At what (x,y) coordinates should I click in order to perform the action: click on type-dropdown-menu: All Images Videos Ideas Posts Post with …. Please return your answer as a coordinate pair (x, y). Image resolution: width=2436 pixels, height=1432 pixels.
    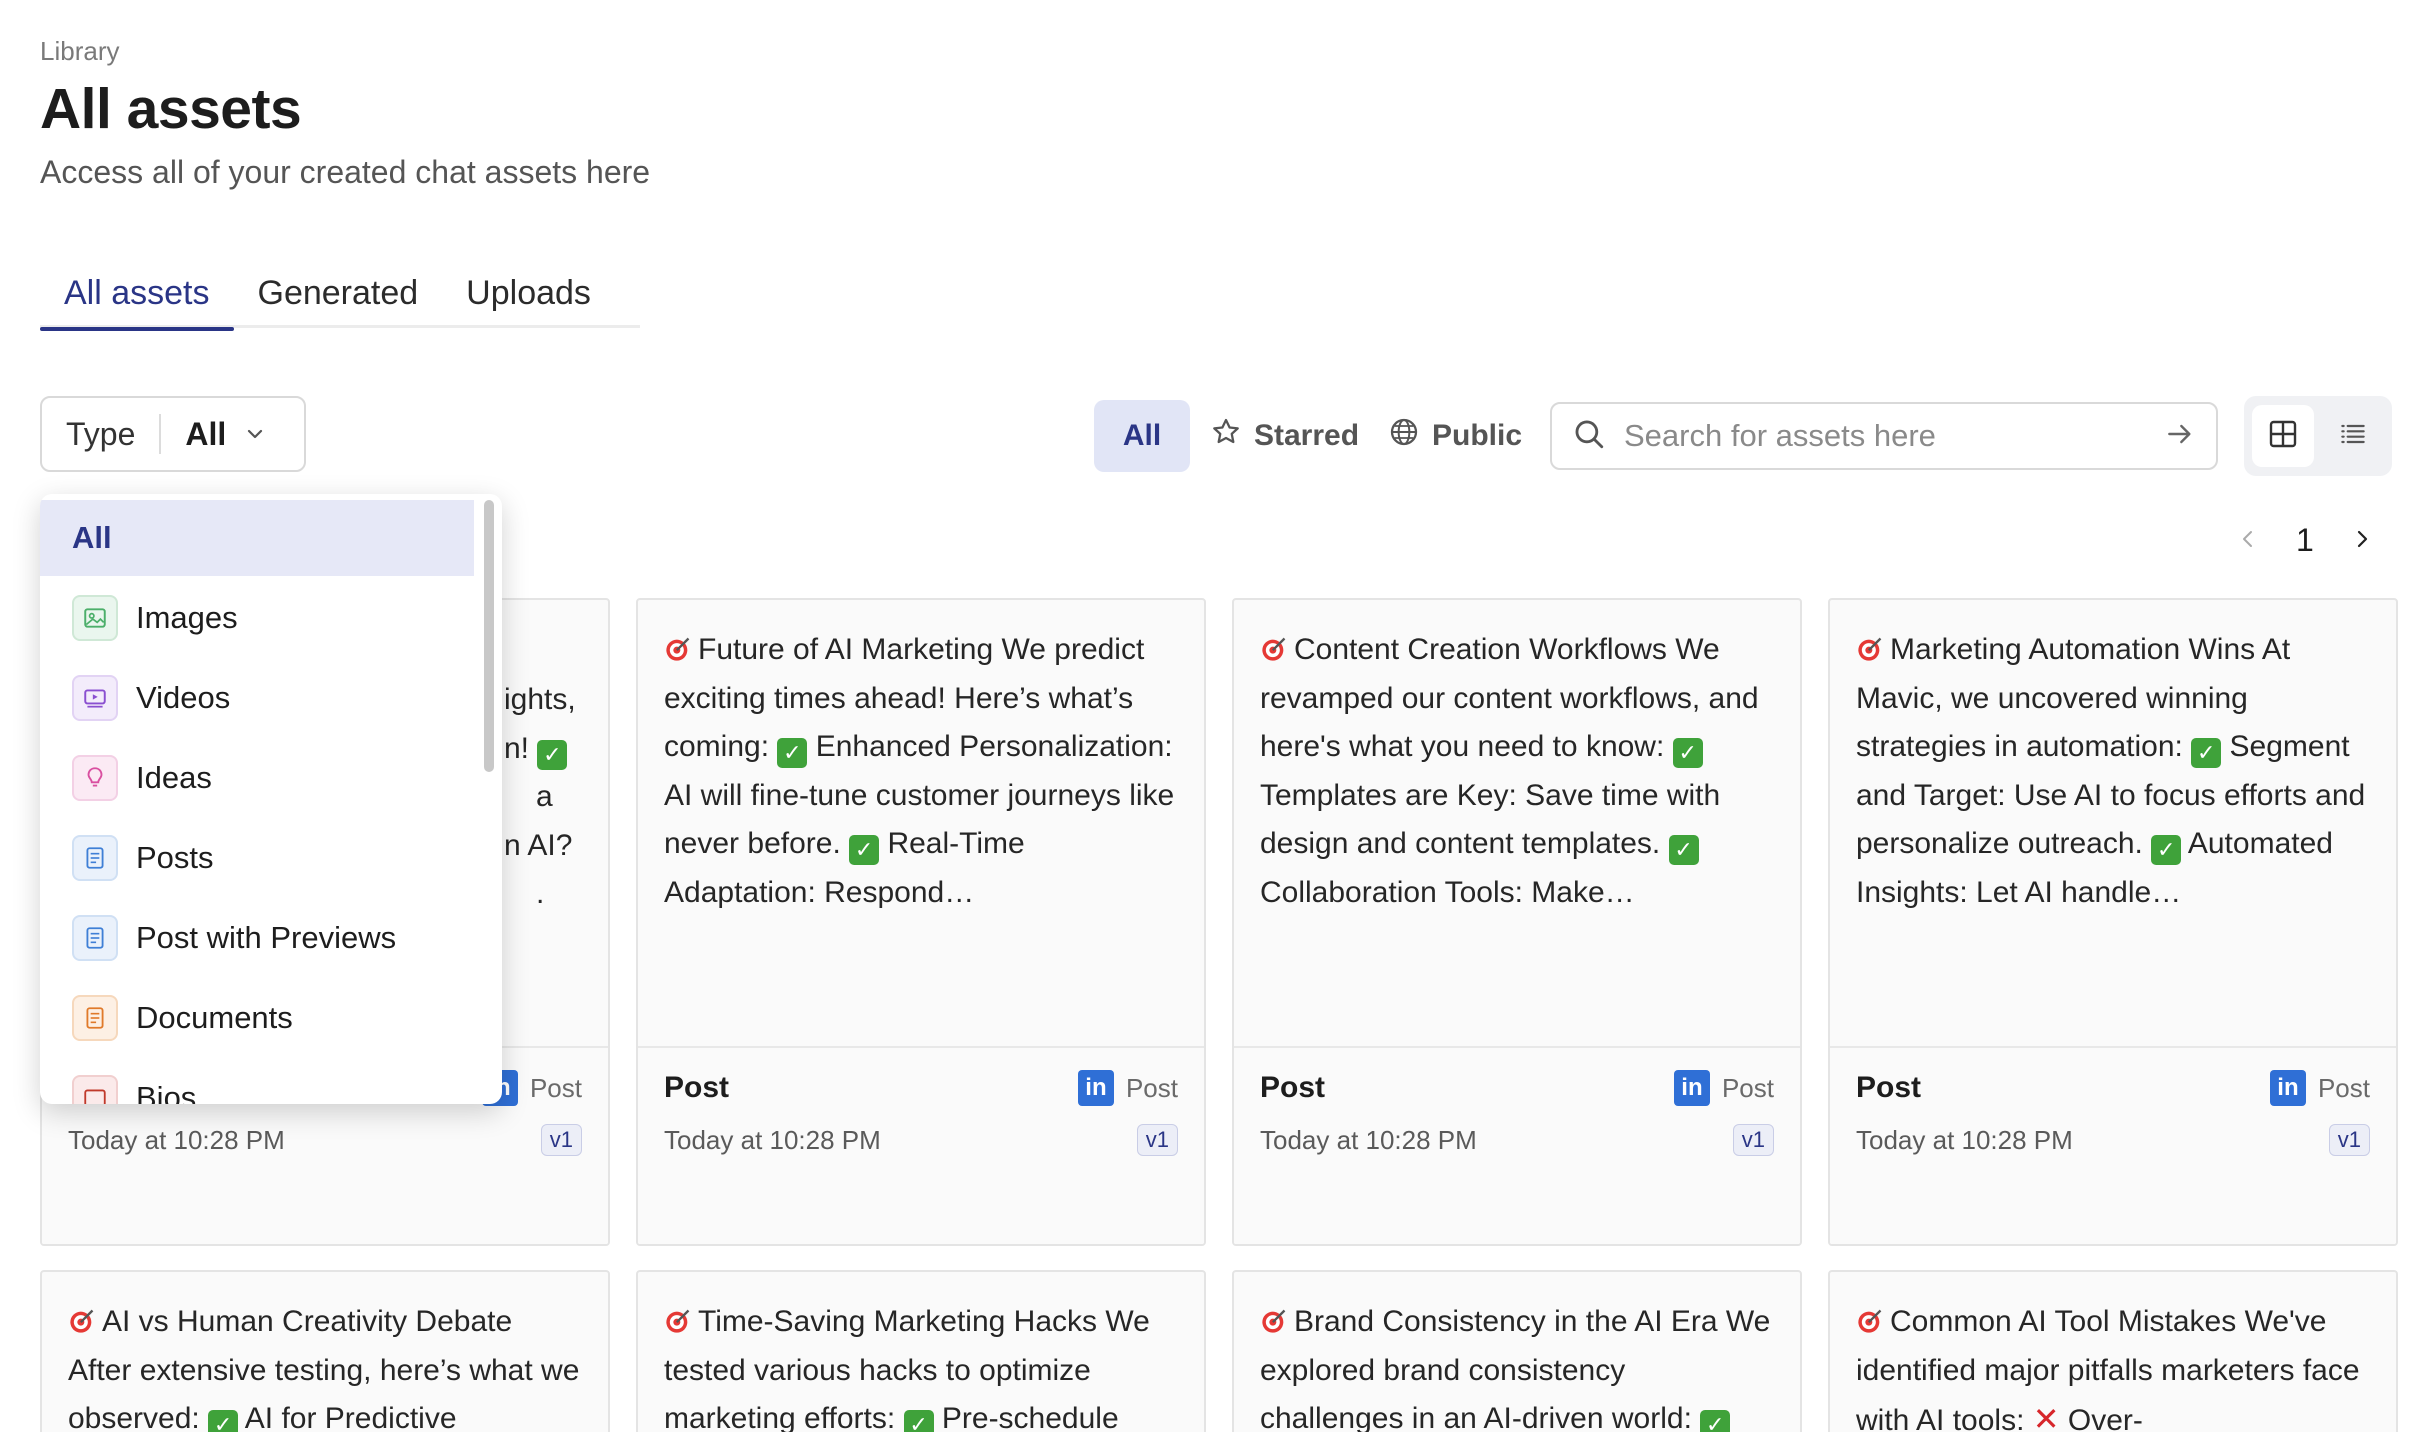
    Looking at the image, I should click on (271, 799).